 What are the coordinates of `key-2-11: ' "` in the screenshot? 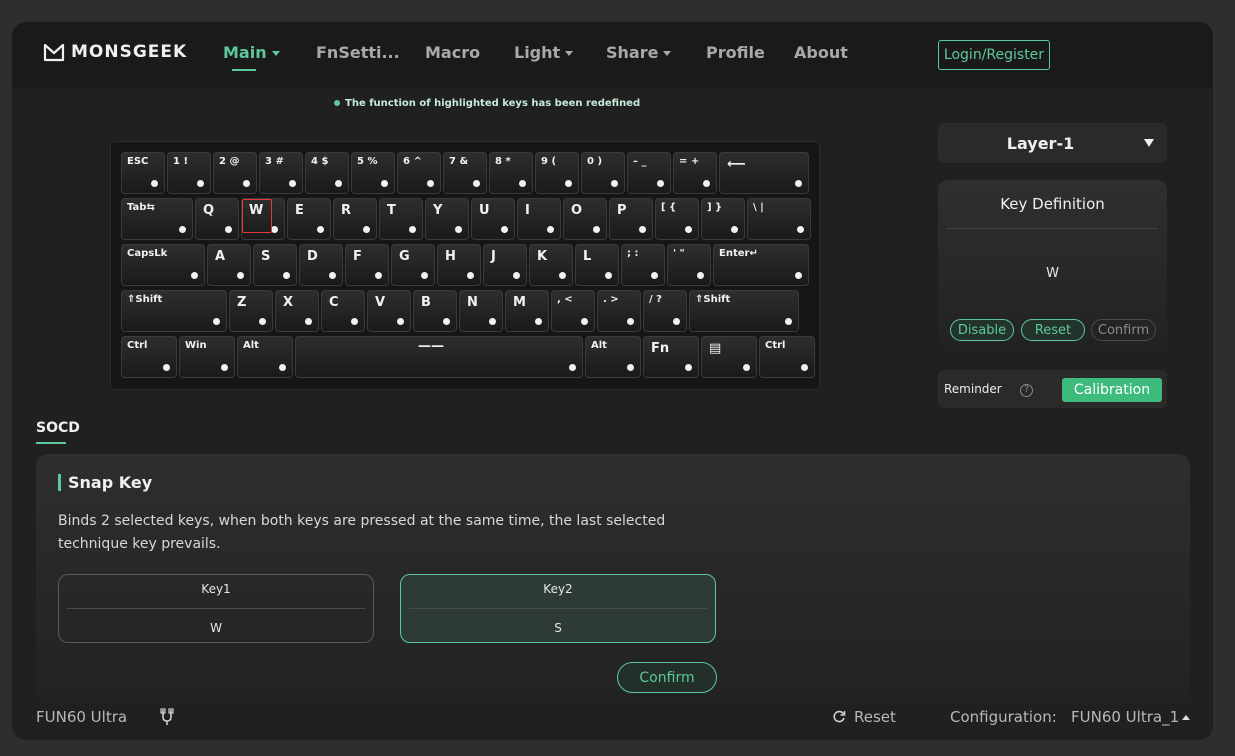 It's located at (689, 265).